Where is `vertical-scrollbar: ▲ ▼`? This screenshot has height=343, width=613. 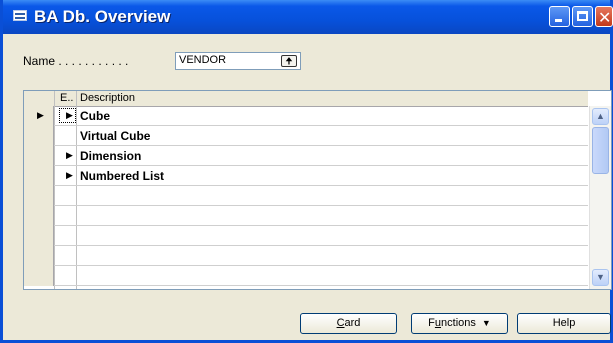
vertical-scrollbar: ▲ ▼ is located at coordinates (600, 197).